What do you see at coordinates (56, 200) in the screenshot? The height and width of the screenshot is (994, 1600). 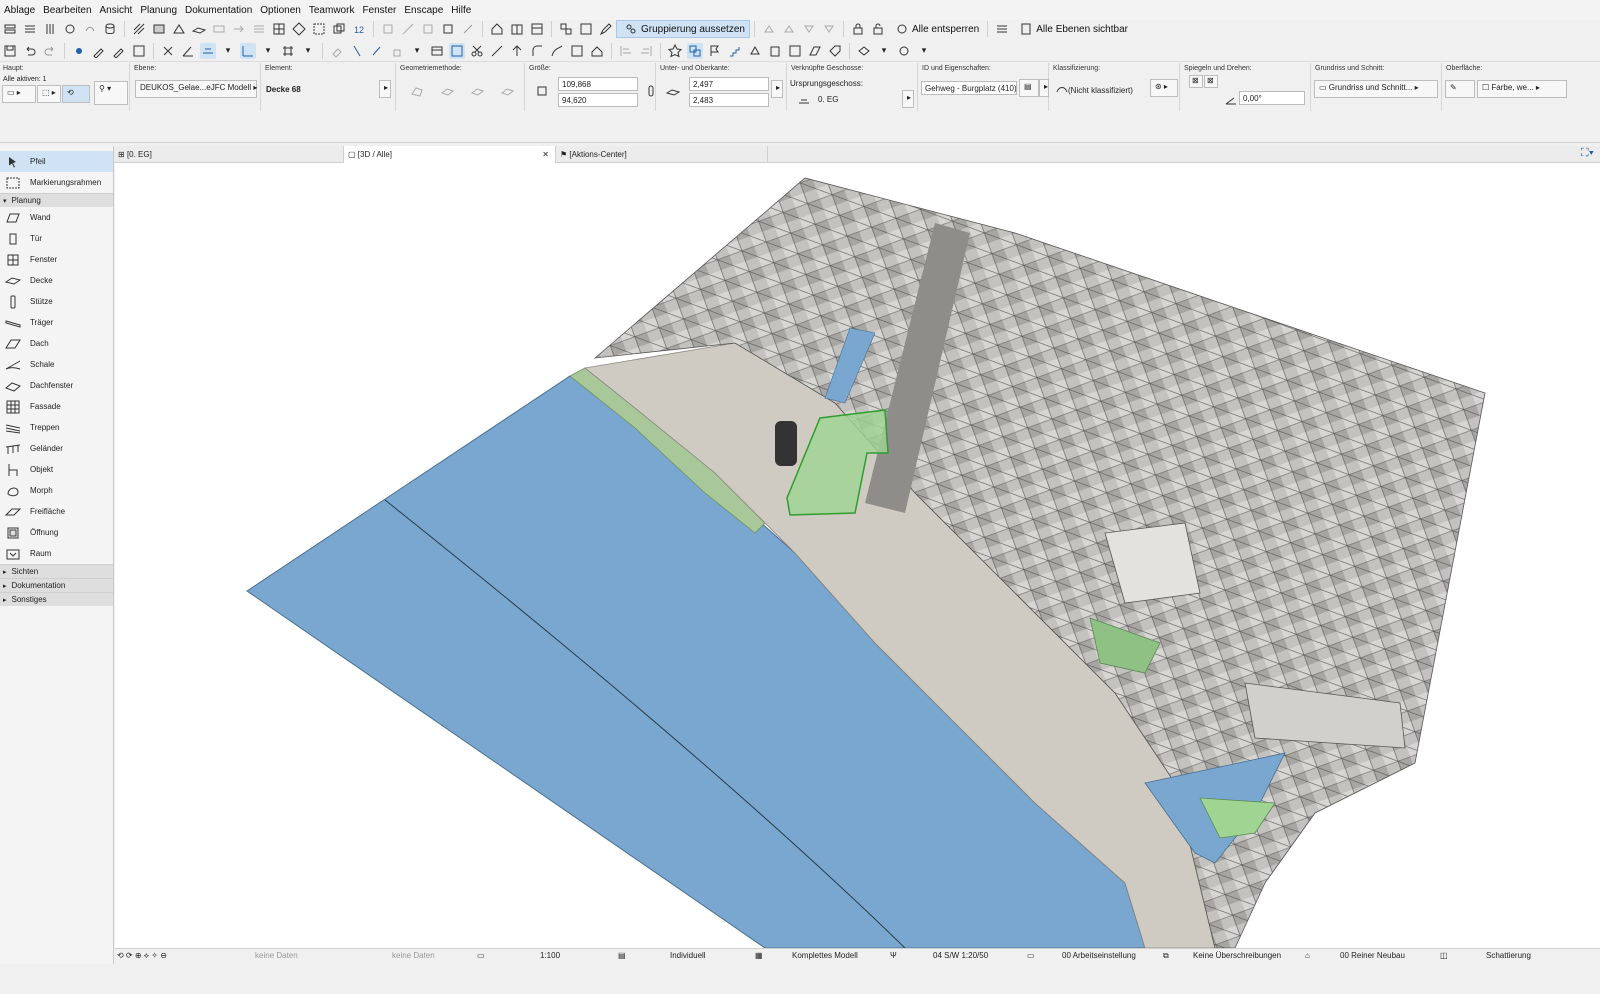 I see `group-planung: ▾ Planung` at bounding box center [56, 200].